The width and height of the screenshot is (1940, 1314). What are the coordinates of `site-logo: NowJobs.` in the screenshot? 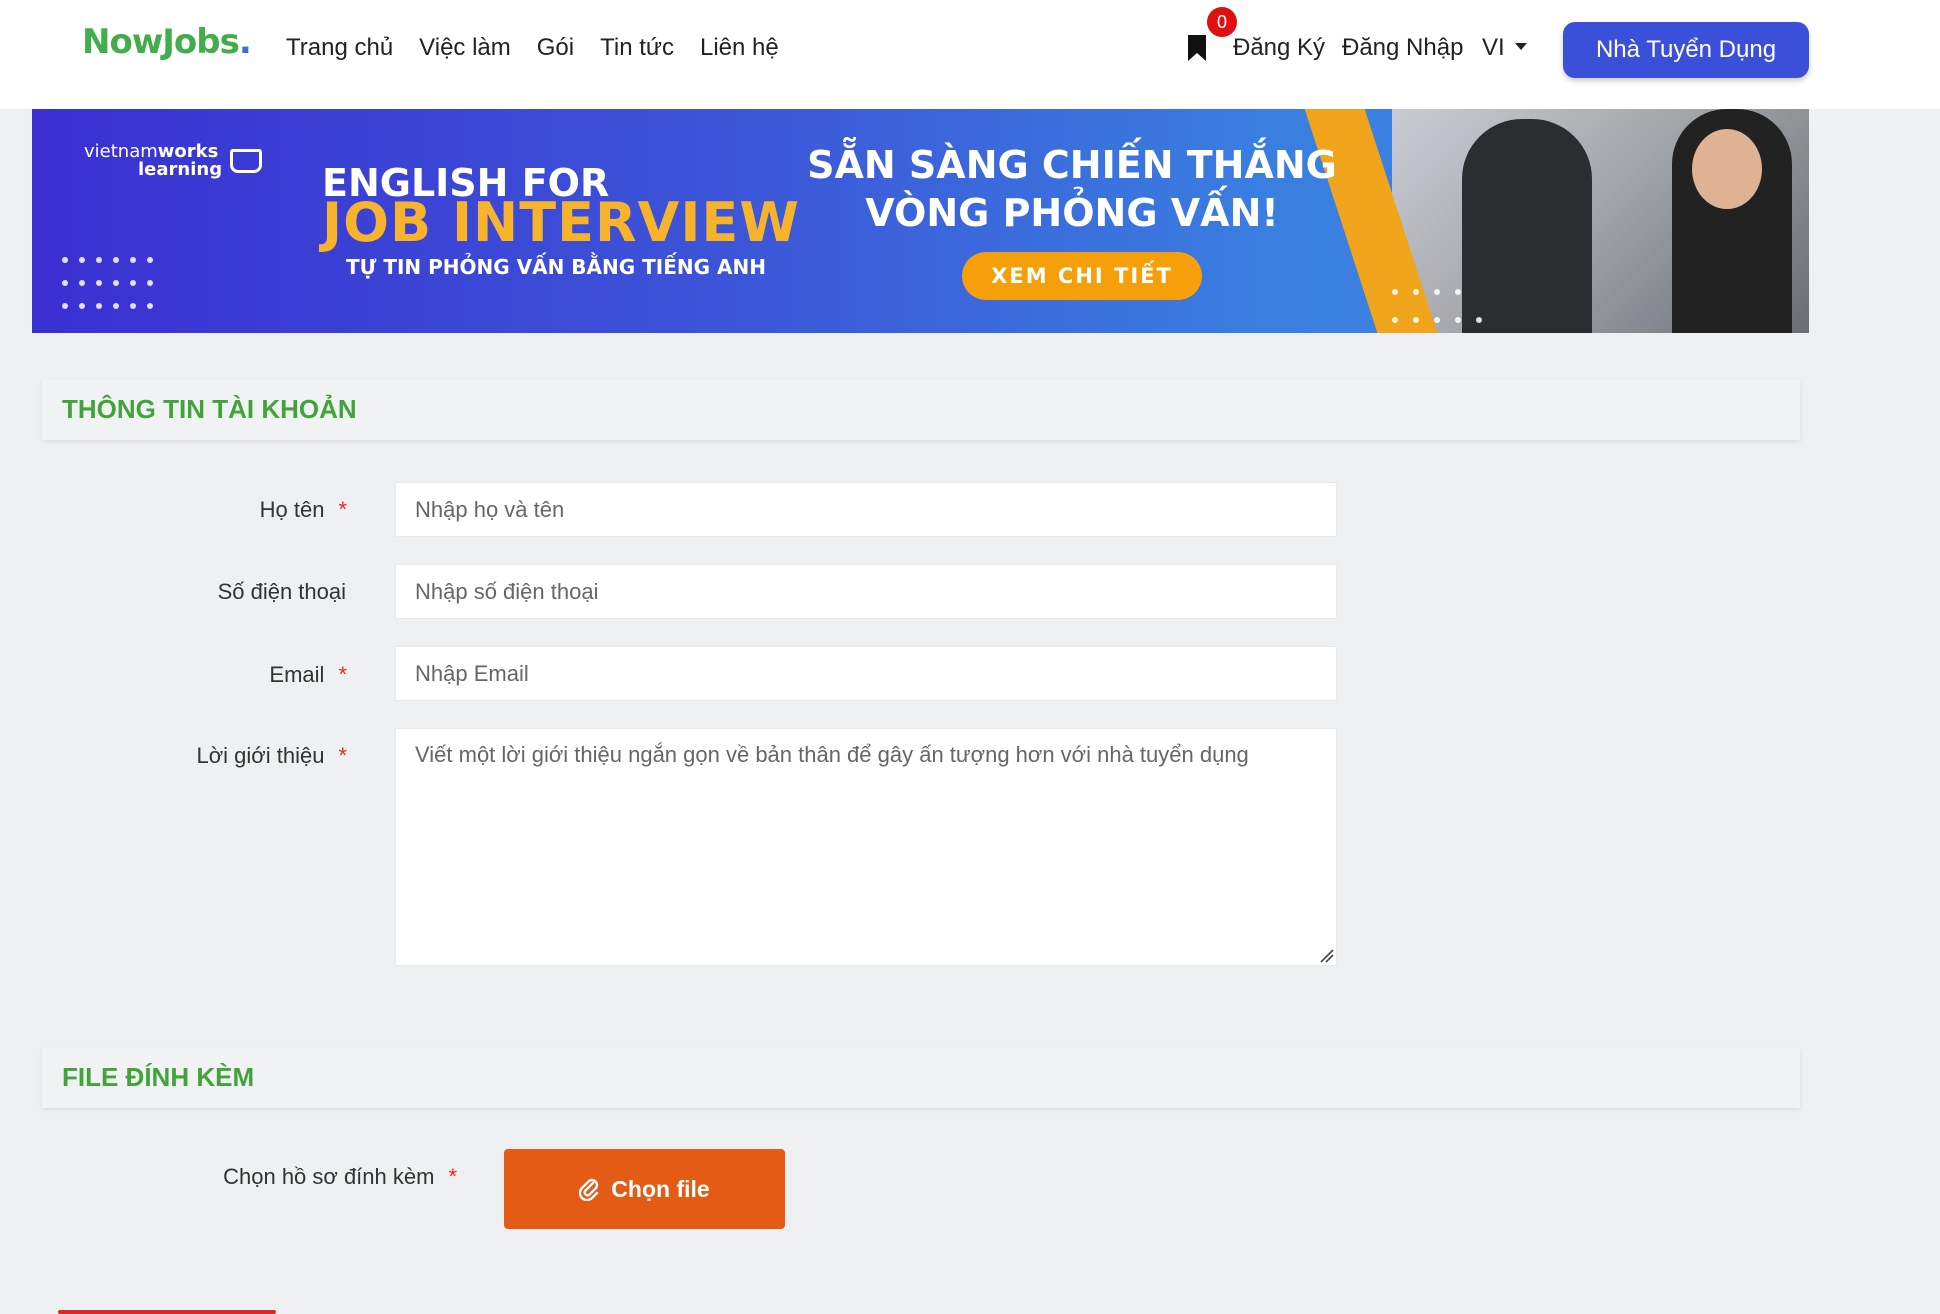 It's located at (167, 42).